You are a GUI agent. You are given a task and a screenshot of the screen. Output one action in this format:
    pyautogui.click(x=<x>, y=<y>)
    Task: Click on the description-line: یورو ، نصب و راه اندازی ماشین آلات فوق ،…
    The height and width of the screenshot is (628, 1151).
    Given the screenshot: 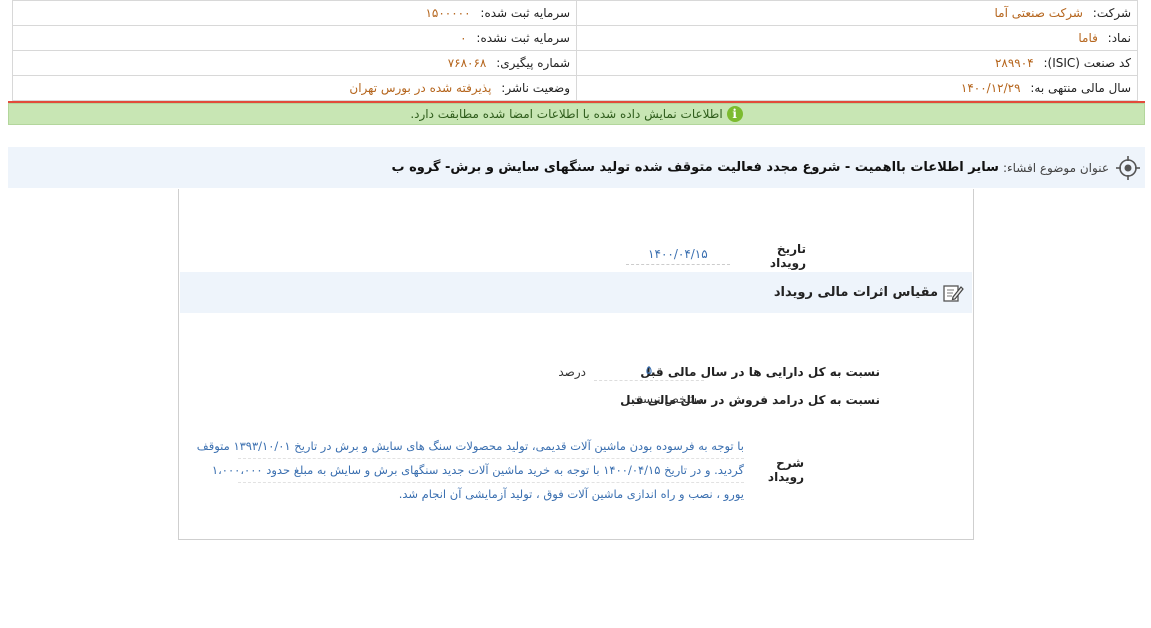 What is the action you would take?
    pyautogui.click(x=571, y=494)
    